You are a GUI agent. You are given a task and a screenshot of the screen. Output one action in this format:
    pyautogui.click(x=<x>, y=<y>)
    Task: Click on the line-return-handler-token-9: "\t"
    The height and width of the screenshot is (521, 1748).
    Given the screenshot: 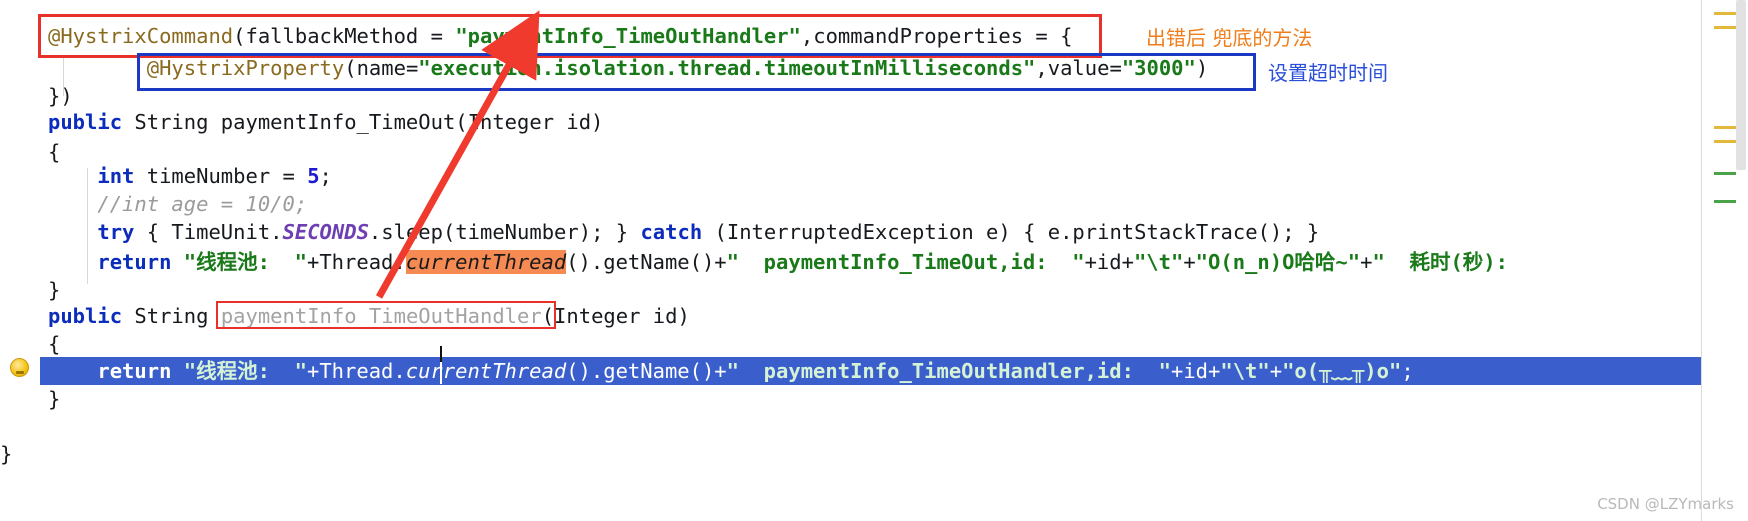 What is the action you would take?
    pyautogui.click(x=1245, y=371)
    